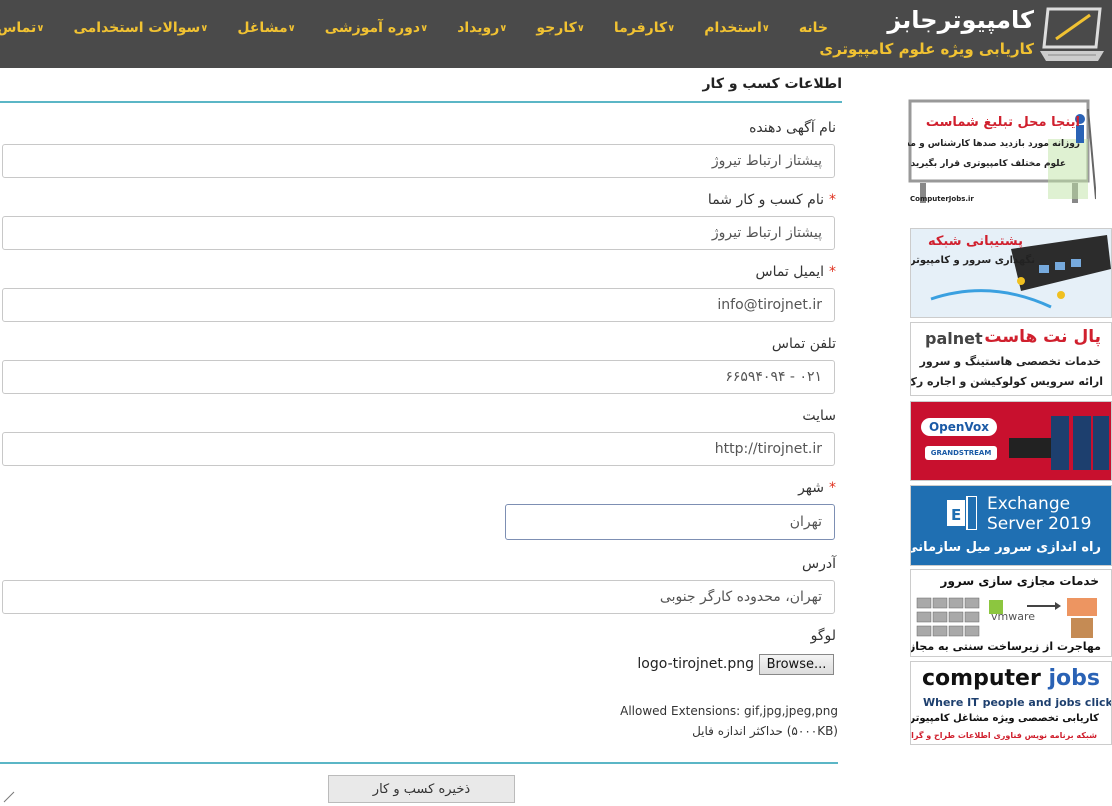 This screenshot has width=1112, height=806. Describe the element at coordinates (137, 28) in the screenshot. I see `nav-item-label: سوالات استخدامی` at that location.